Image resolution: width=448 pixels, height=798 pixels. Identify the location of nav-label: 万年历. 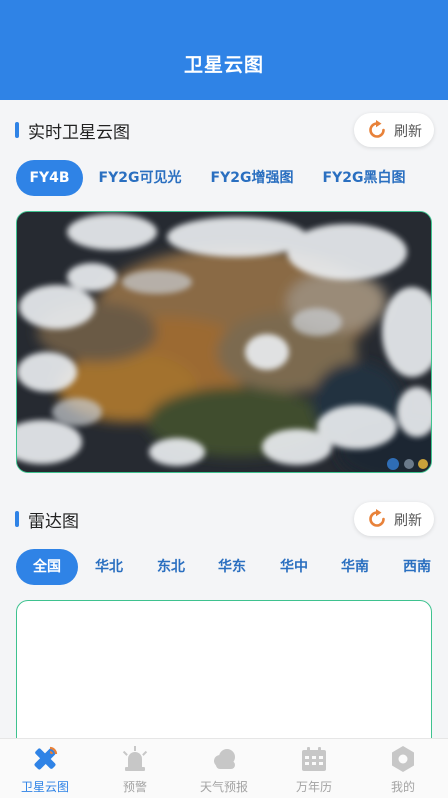
(313, 787).